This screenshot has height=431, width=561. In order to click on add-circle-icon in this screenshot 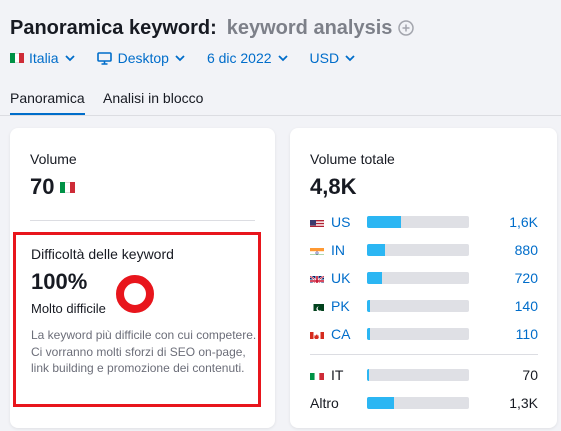, I will do `click(406, 28)`.